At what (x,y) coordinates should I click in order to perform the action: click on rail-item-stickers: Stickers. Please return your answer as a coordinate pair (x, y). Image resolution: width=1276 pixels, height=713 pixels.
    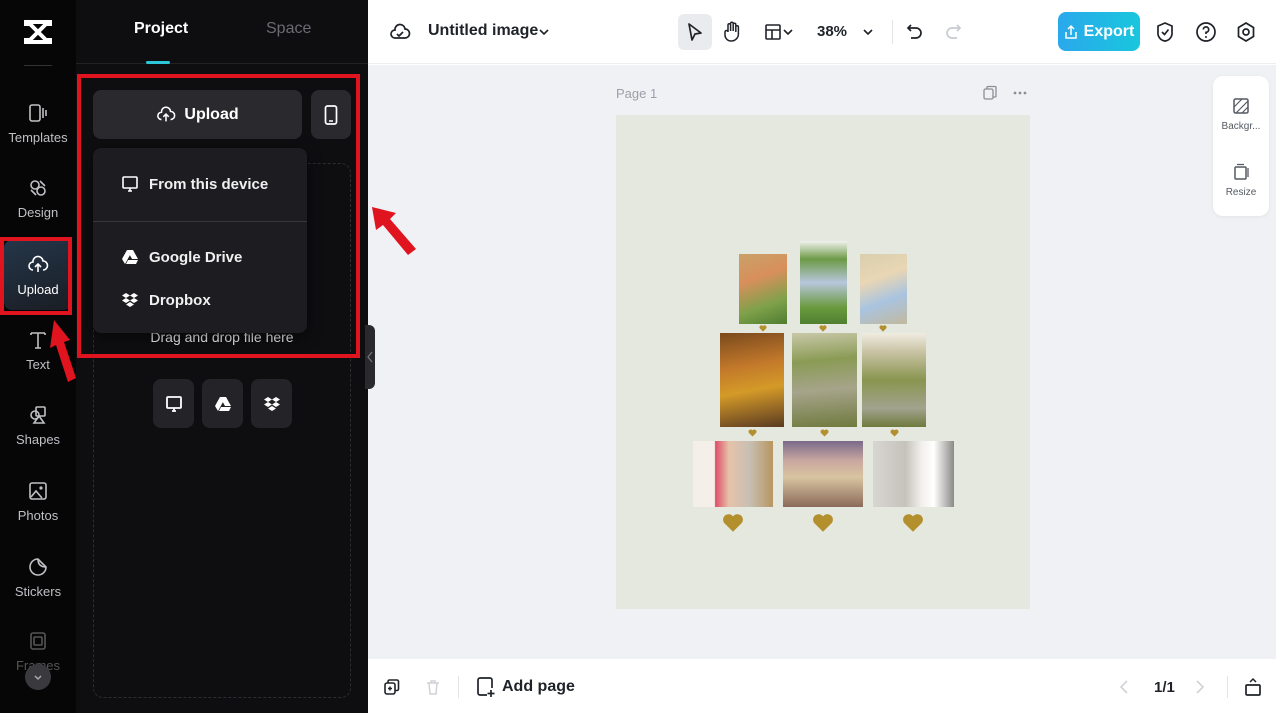
    Looking at the image, I should click on (38, 577).